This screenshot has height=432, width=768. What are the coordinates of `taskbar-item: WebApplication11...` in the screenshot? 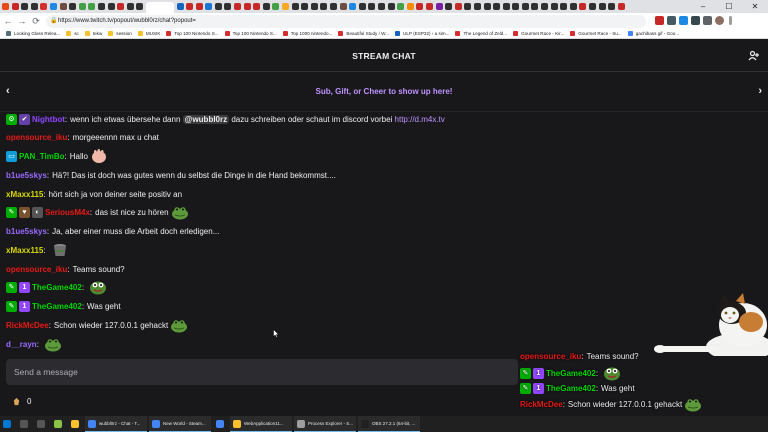 It's located at (261, 424).